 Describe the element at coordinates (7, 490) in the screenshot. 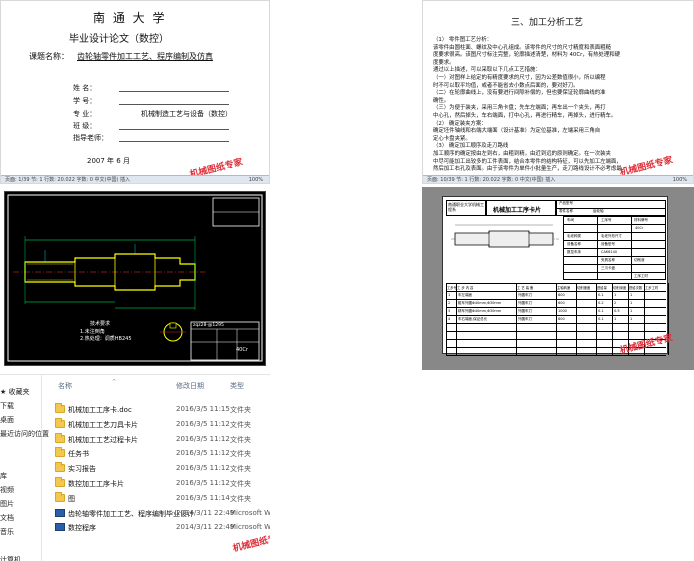

I see `nav-item: 视频` at that location.